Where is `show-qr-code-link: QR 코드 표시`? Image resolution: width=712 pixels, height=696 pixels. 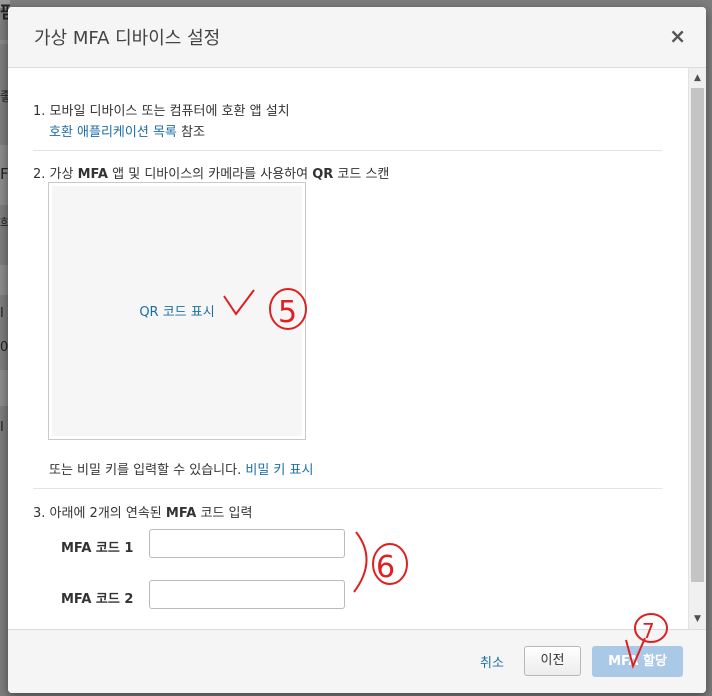
show-qr-code-link: QR 코드 표시 is located at coordinates (177, 310).